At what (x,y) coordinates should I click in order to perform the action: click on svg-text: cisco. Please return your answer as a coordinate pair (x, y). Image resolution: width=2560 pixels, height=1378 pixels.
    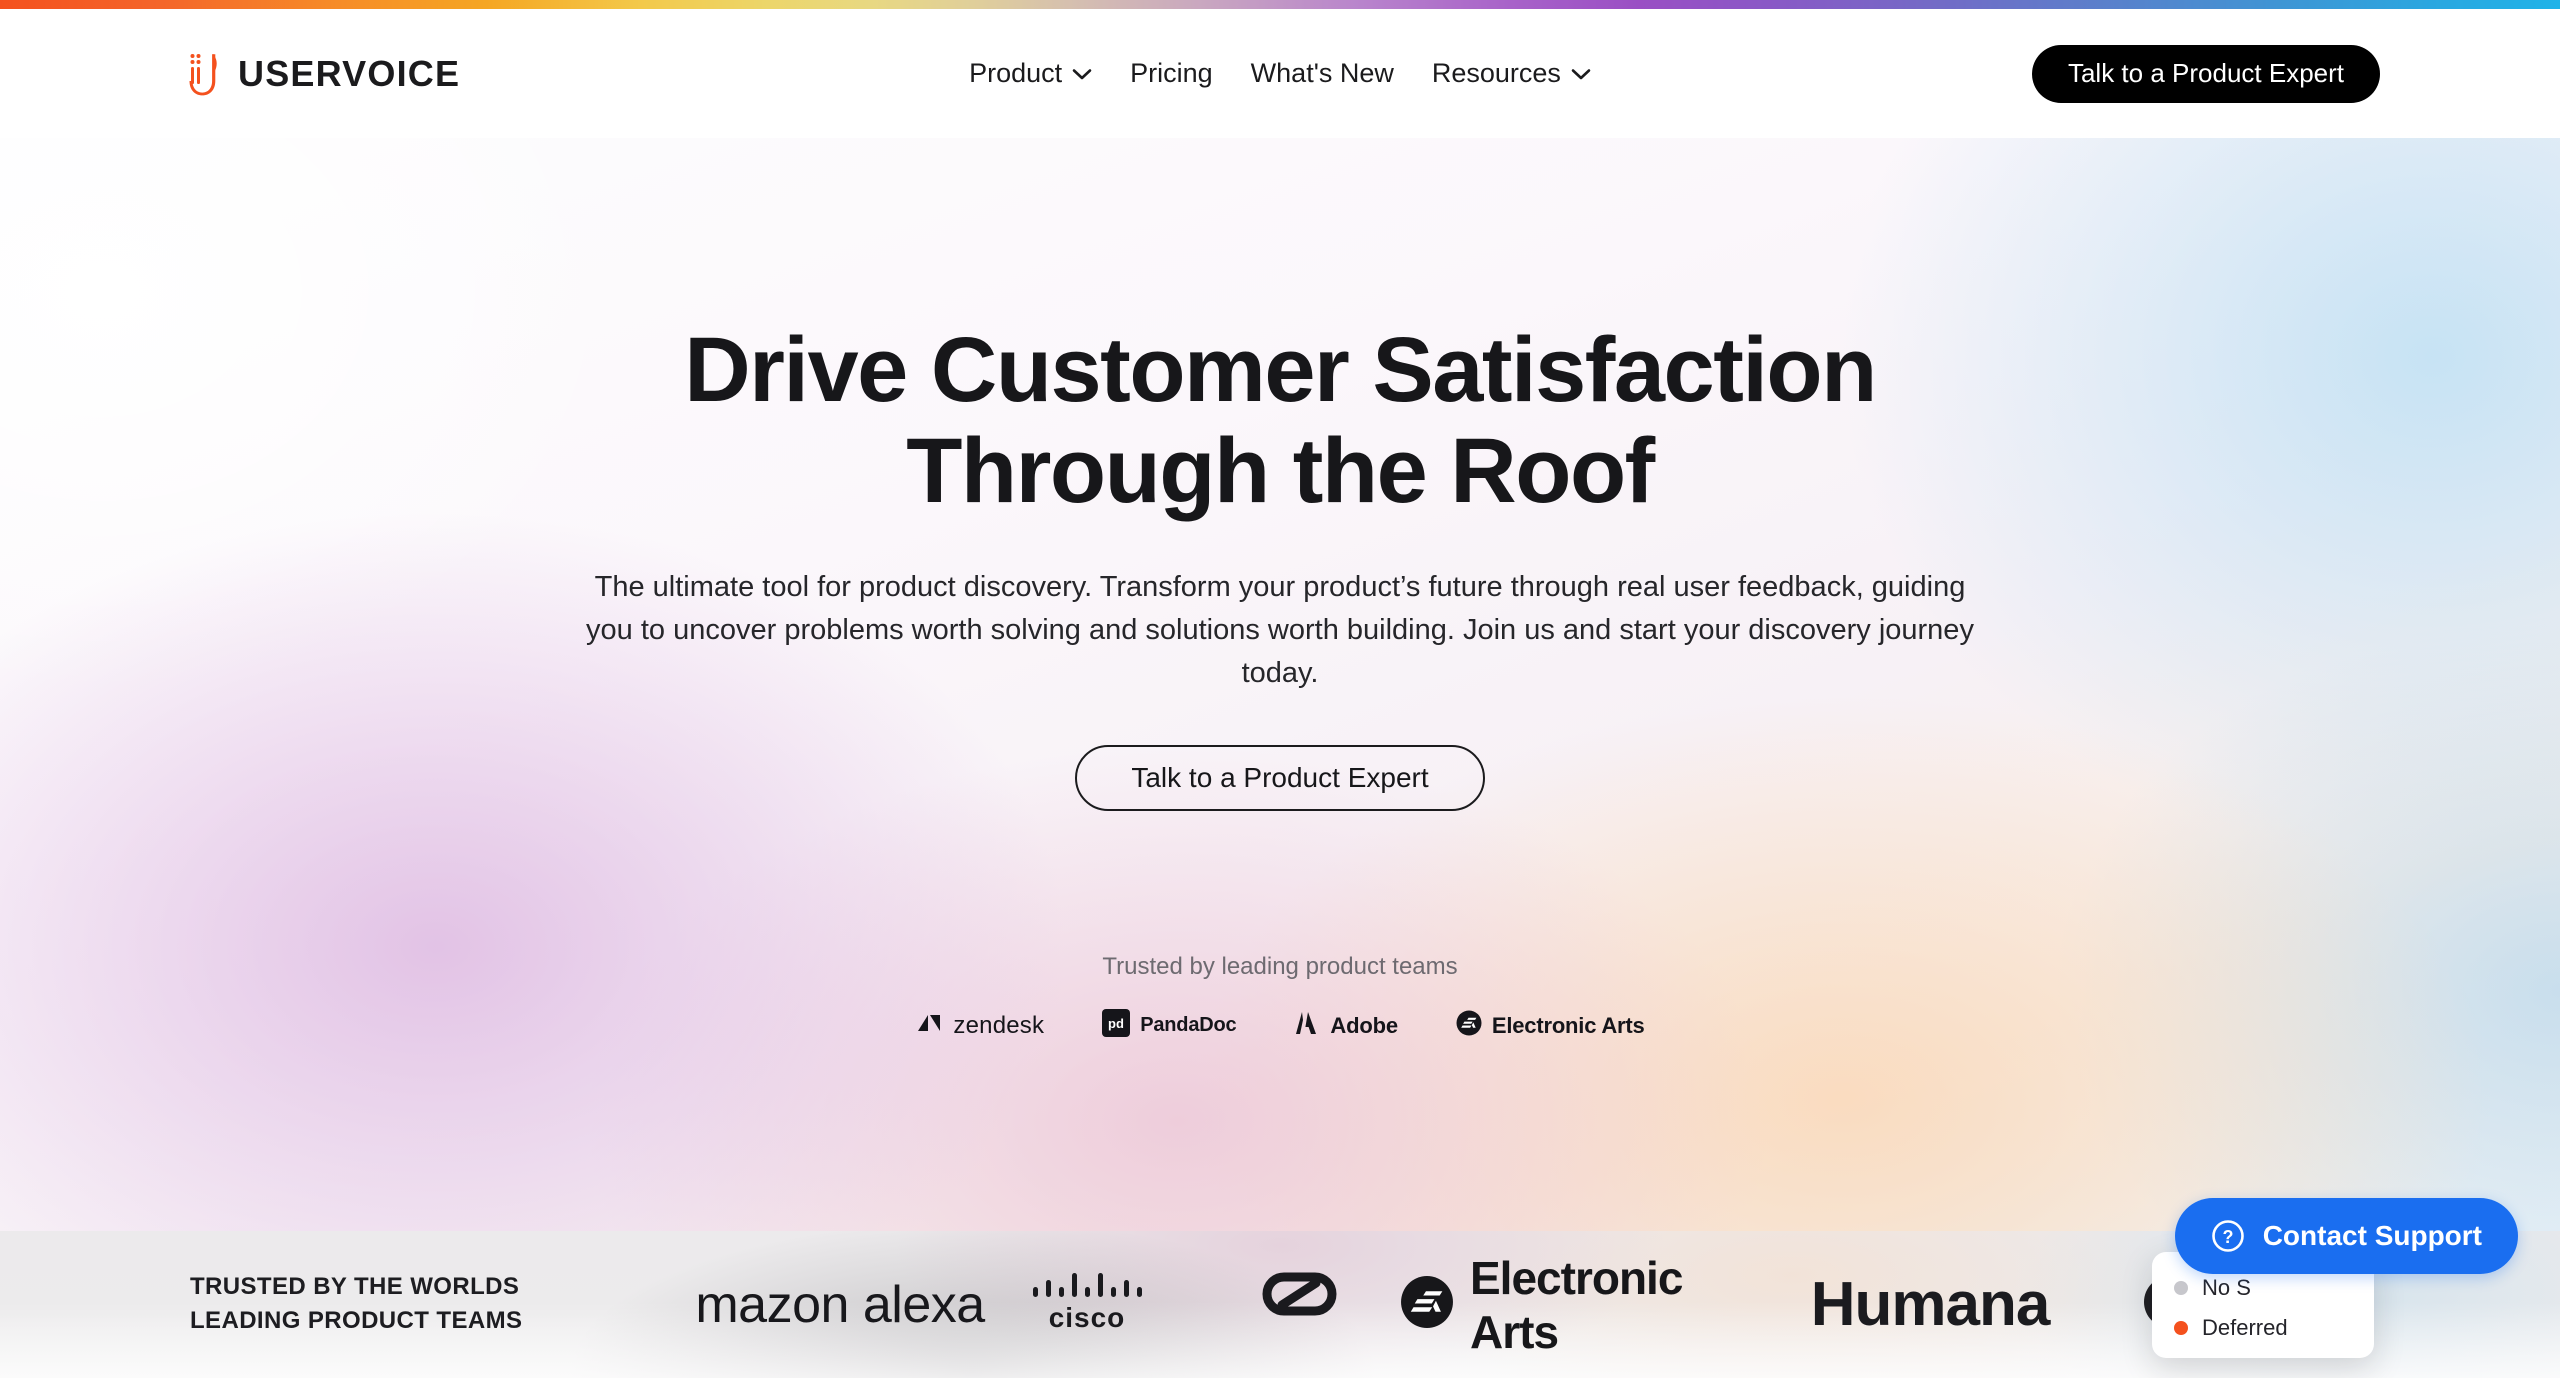
    Looking at the image, I should click on (1087, 1317).